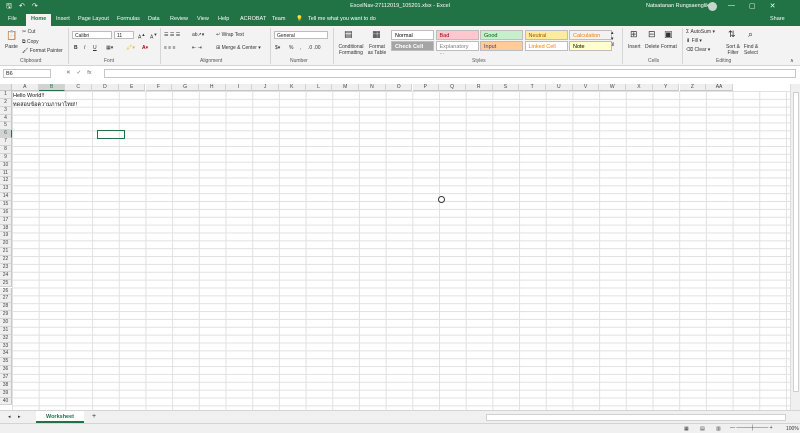  What do you see at coordinates (399, 87) in the screenshot?
I see `column-header-o: O` at bounding box center [399, 87].